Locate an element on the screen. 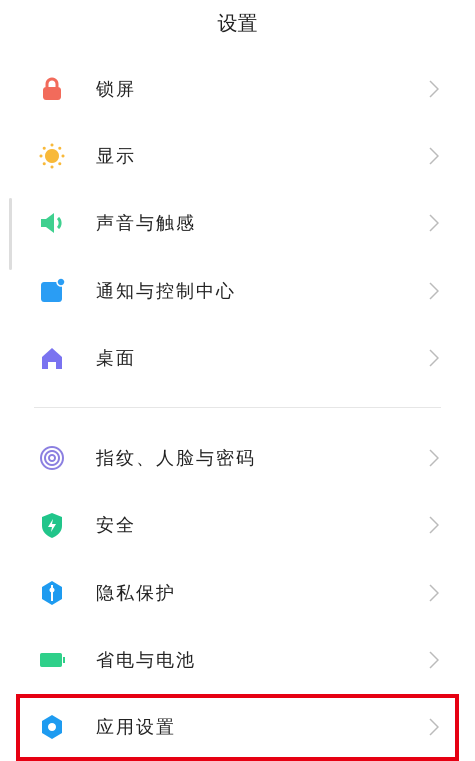 The width and height of the screenshot is (475, 761). settings-item: 锁屏 is located at coordinates (237, 88).